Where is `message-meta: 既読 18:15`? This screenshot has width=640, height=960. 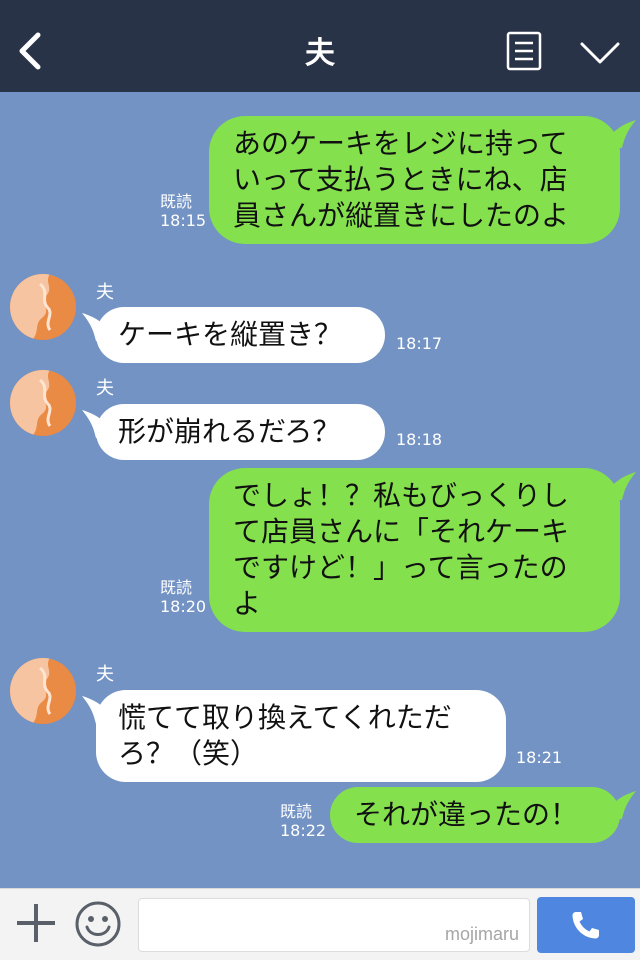 message-meta: 既読 18:15 is located at coordinates (183, 211).